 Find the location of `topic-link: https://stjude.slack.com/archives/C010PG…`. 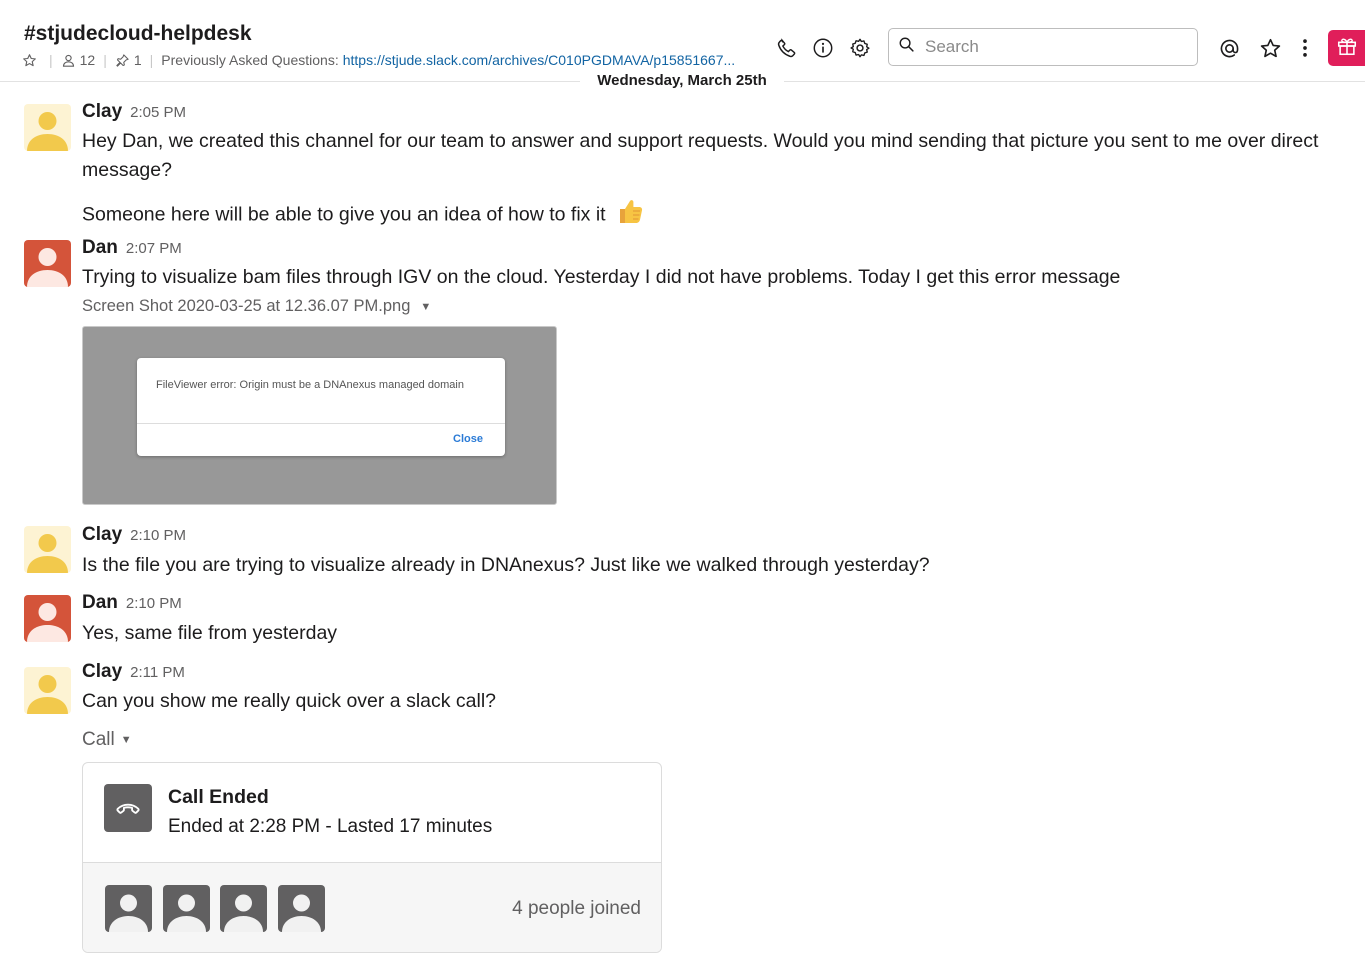

topic-link: https://stjude.slack.com/archives/C010PG… is located at coordinates (539, 60).